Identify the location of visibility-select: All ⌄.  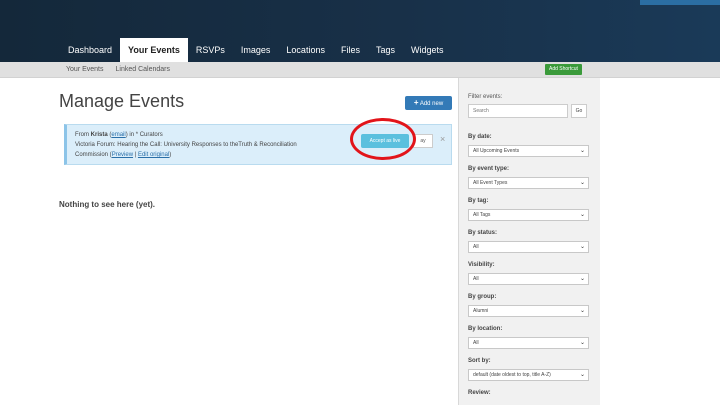
(528, 279).